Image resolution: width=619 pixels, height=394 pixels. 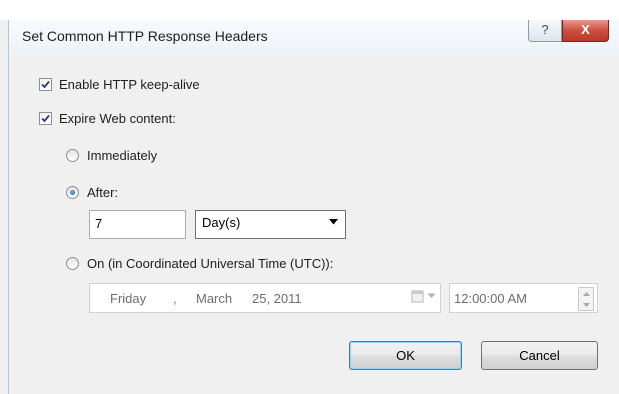 I want to click on spin-up-button, so click(x=586, y=293).